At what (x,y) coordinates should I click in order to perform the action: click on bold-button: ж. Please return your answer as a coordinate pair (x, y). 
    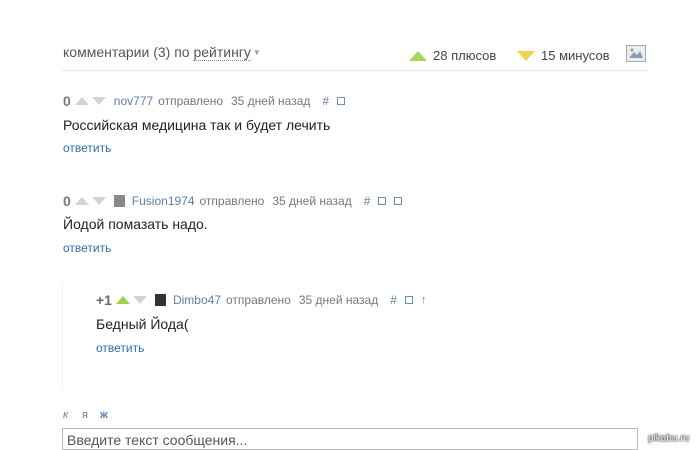
    Looking at the image, I should click on (104, 415).